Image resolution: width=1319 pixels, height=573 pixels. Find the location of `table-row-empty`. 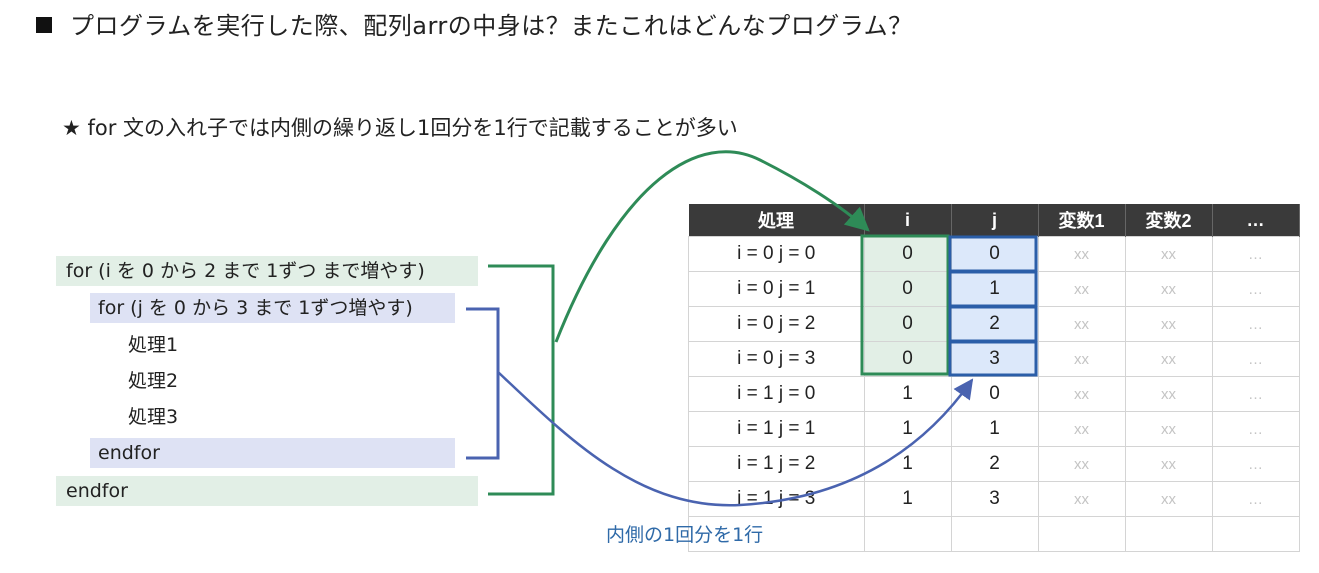

table-row-empty is located at coordinates (994, 534).